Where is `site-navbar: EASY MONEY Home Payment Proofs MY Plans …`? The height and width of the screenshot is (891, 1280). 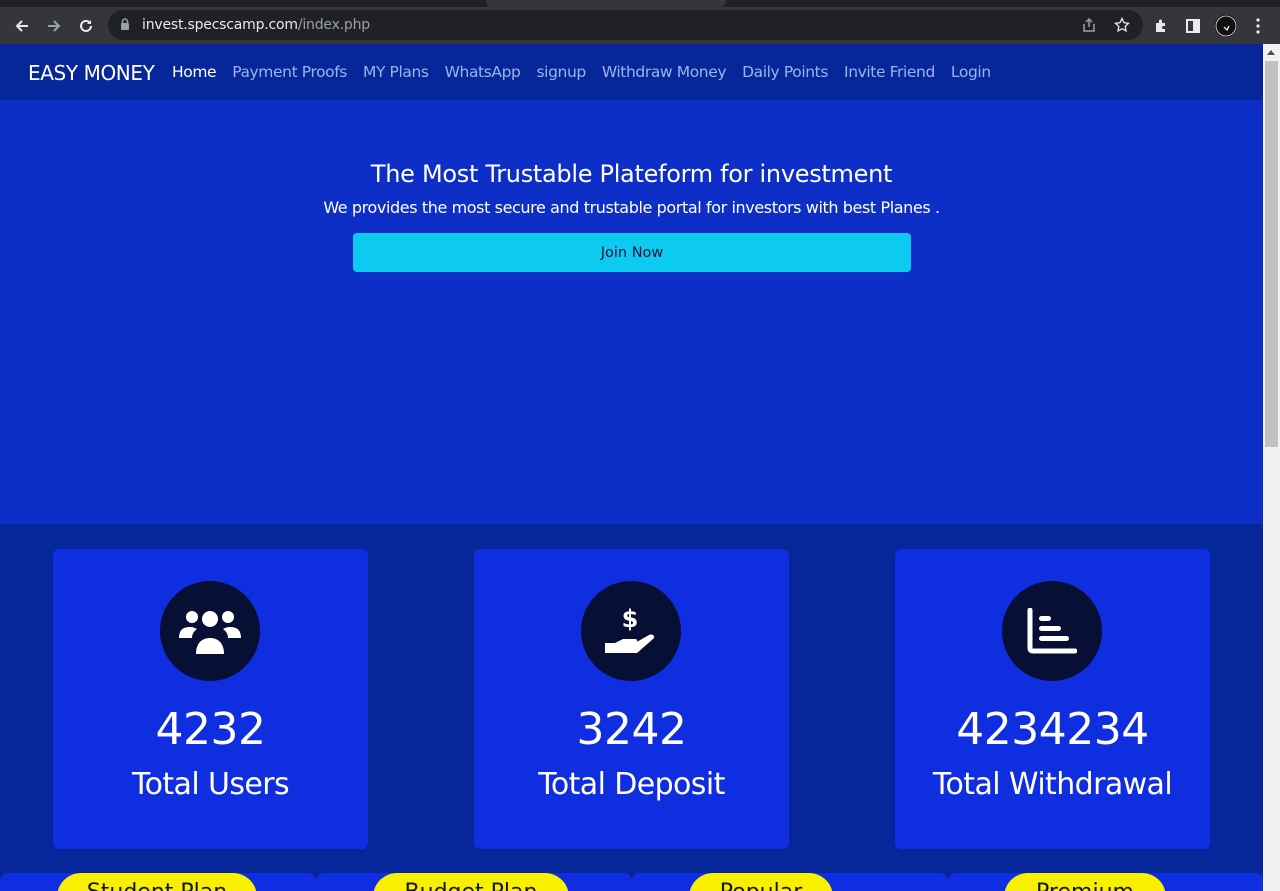 site-navbar: EASY MONEY Home Payment Proofs MY Plans … is located at coordinates (631, 72).